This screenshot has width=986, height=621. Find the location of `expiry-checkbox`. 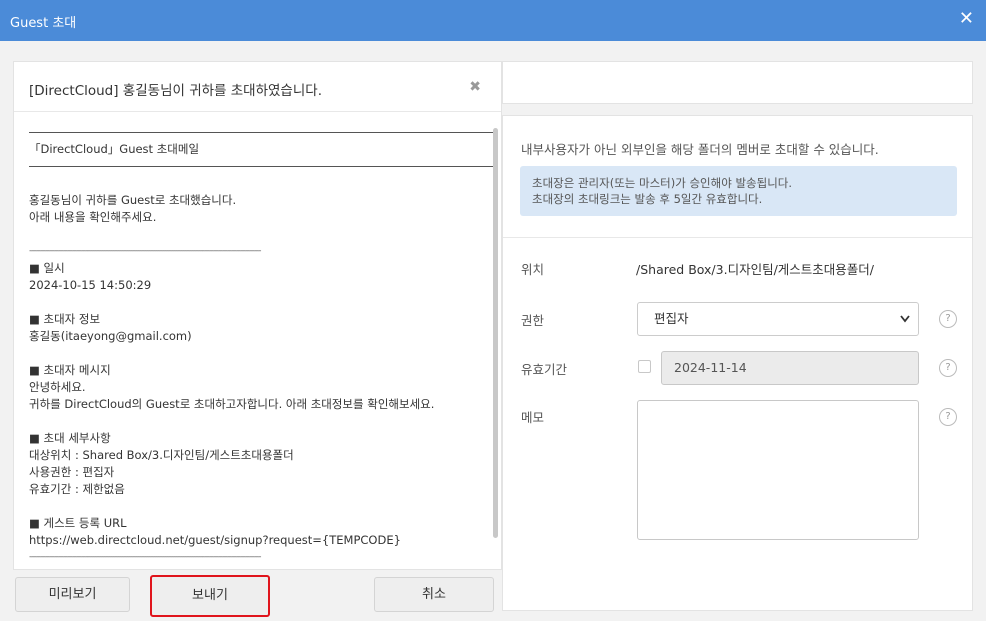

expiry-checkbox is located at coordinates (644, 366).